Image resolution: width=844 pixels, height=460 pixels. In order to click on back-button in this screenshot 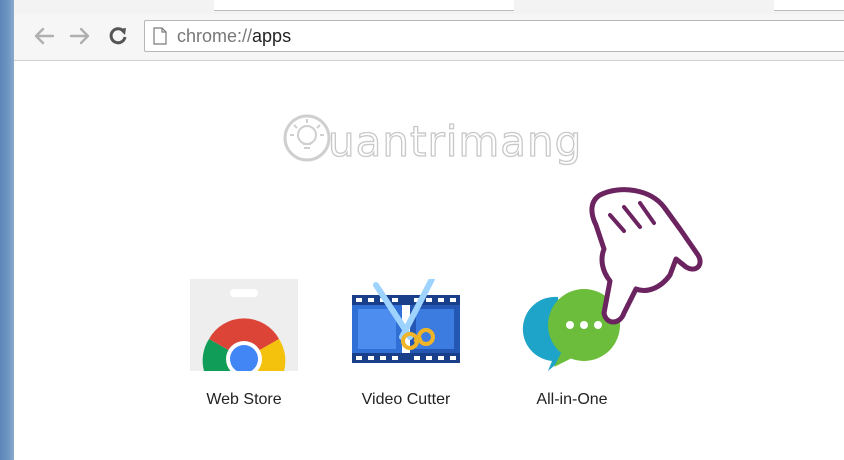, I will do `click(44, 36)`.